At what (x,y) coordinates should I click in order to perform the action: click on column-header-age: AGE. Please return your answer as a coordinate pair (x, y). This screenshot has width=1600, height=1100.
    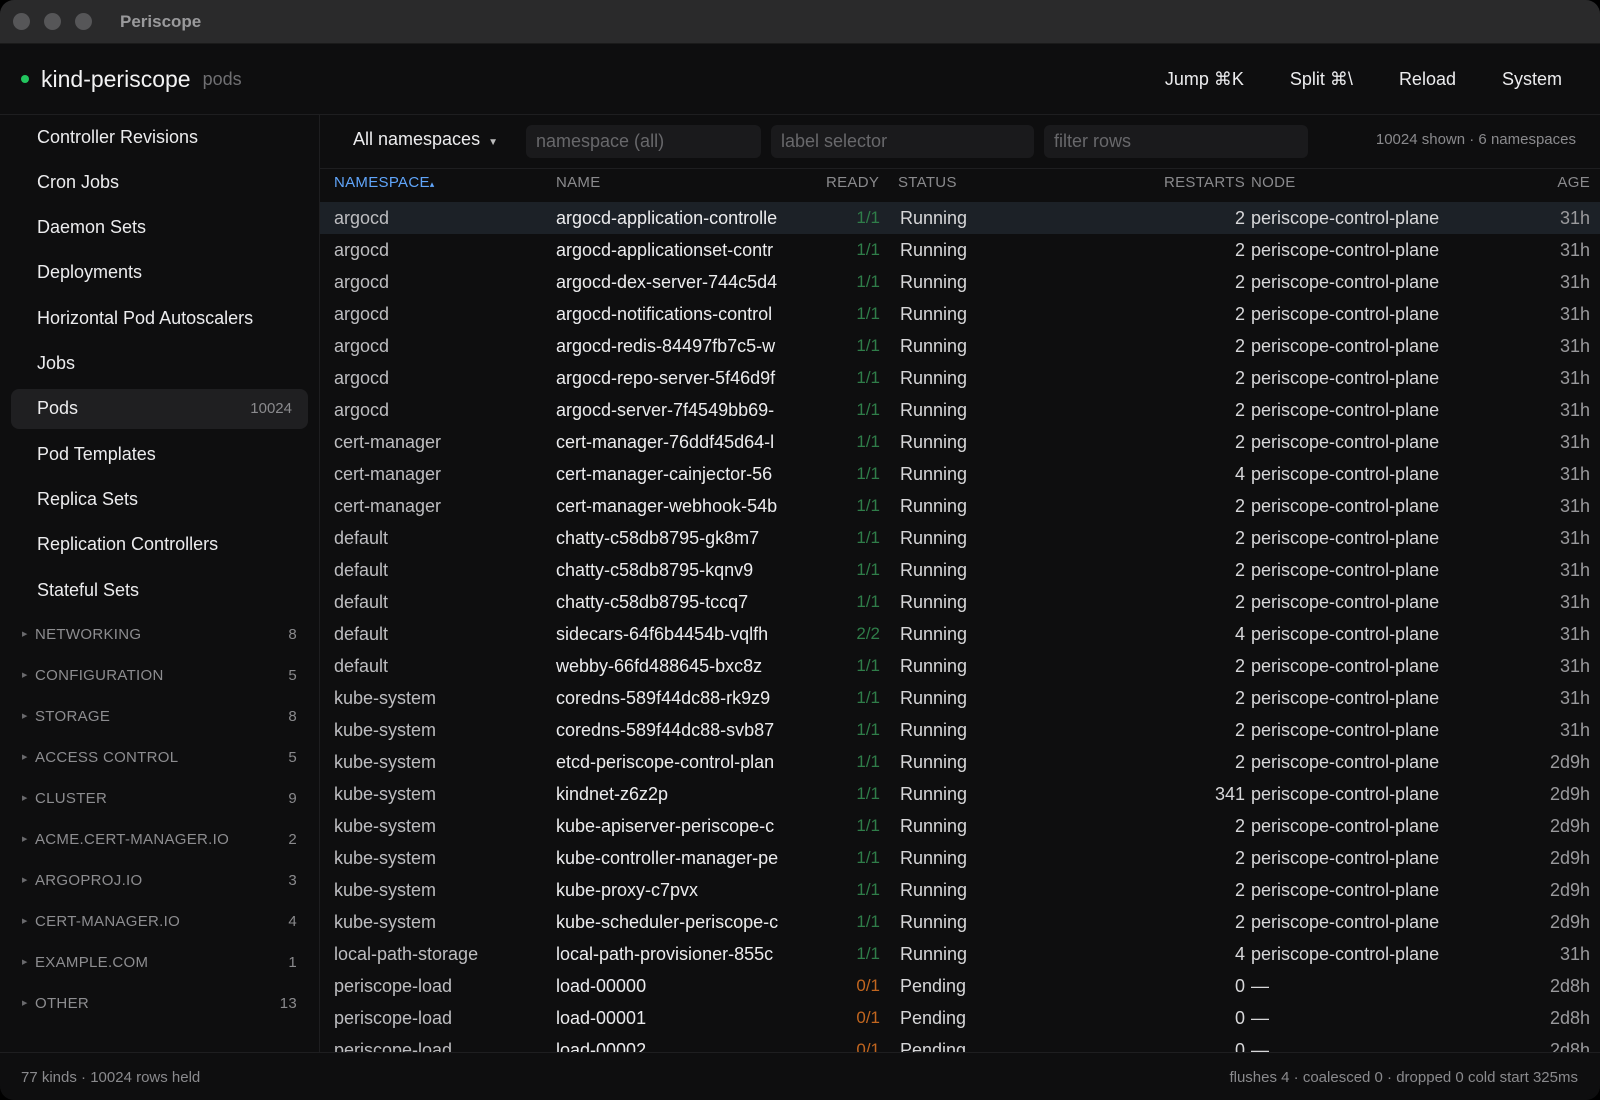
    Looking at the image, I should click on (1573, 182).